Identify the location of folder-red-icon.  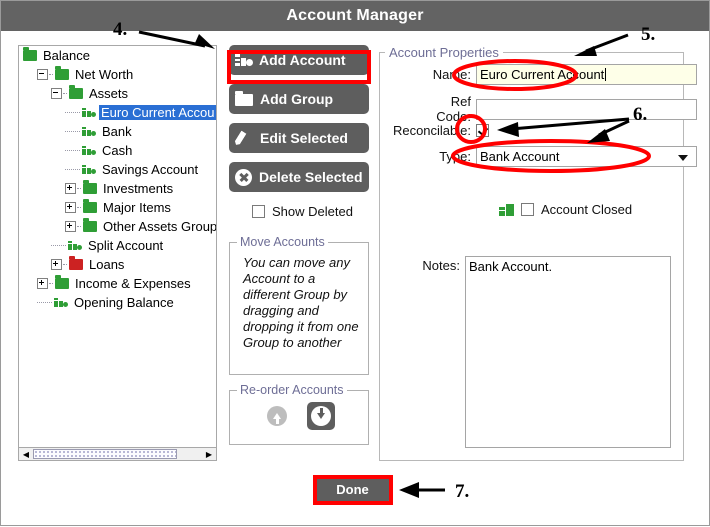
(76, 263).